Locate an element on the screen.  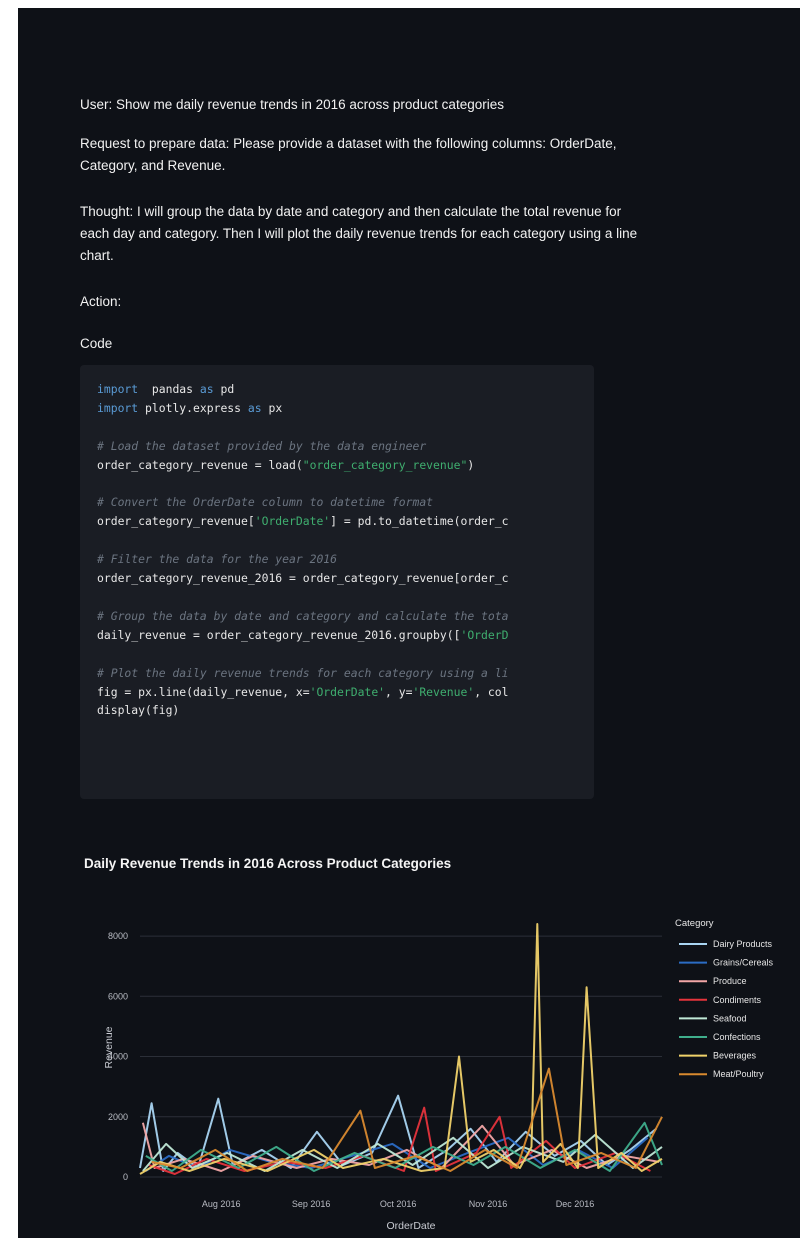
x-axis-title: OrderDate is located at coordinates (410, 1226).